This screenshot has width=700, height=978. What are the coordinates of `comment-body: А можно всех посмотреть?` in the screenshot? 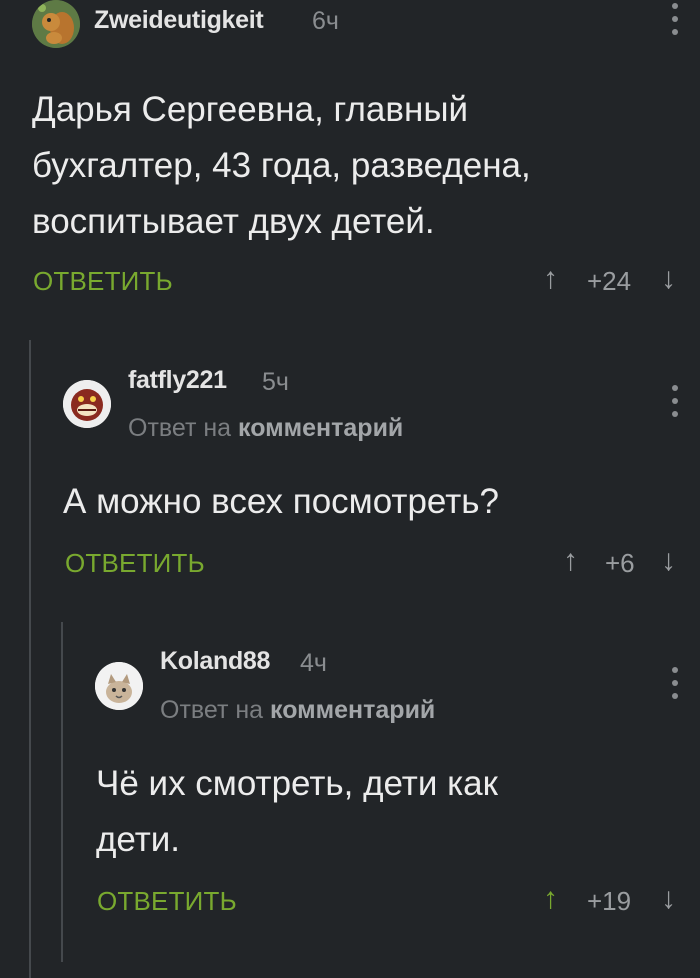 It's located at (281, 502).